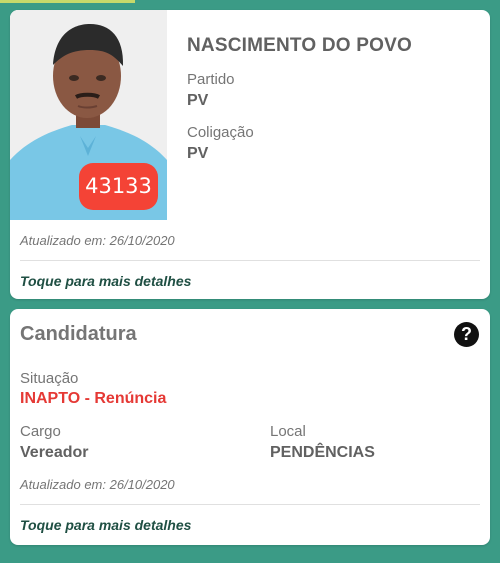 The height and width of the screenshot is (563, 500). What do you see at coordinates (250, 260) in the screenshot?
I see `candidate-divider` at bounding box center [250, 260].